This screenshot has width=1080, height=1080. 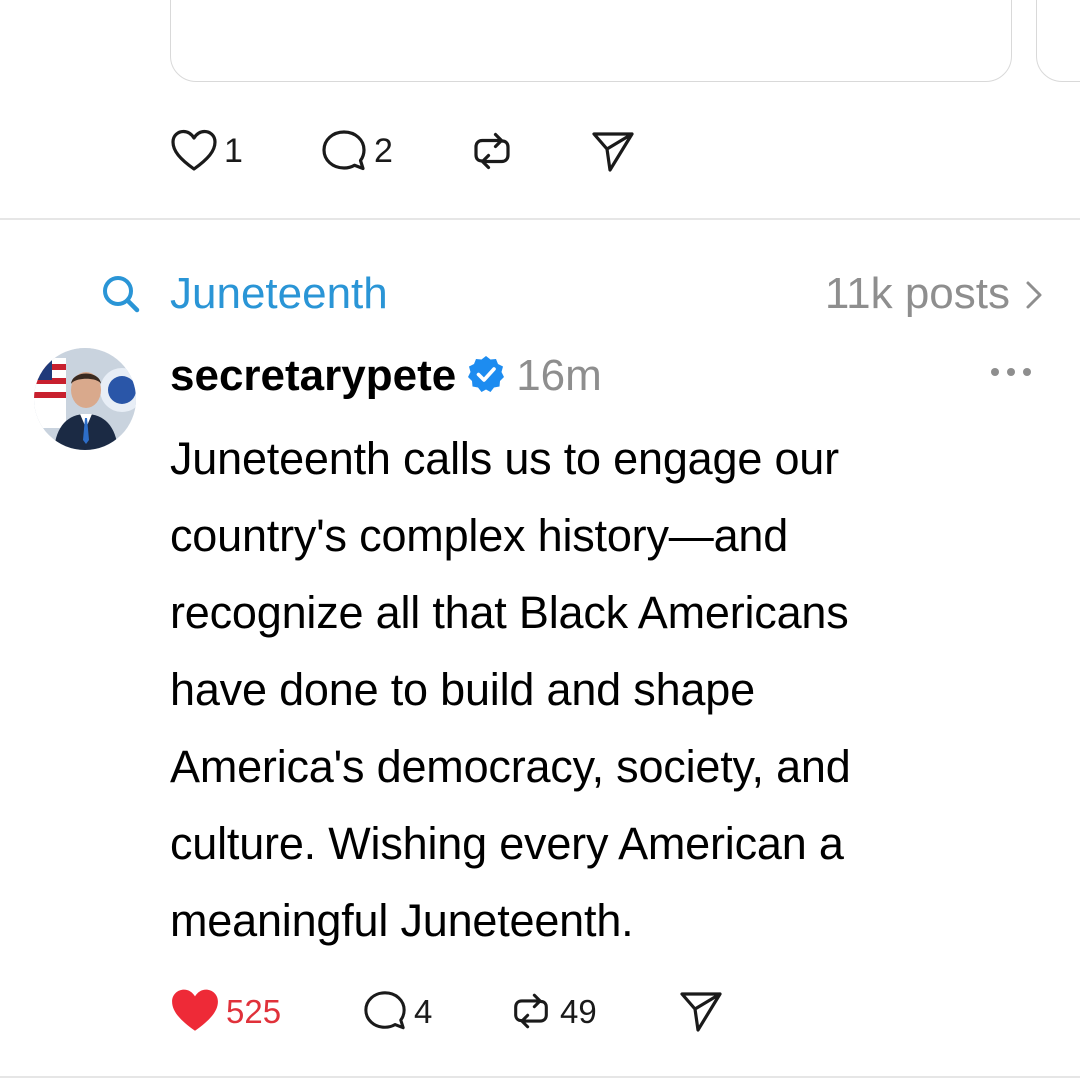 I want to click on heart-filled-icon, so click(x=195, y=1011).